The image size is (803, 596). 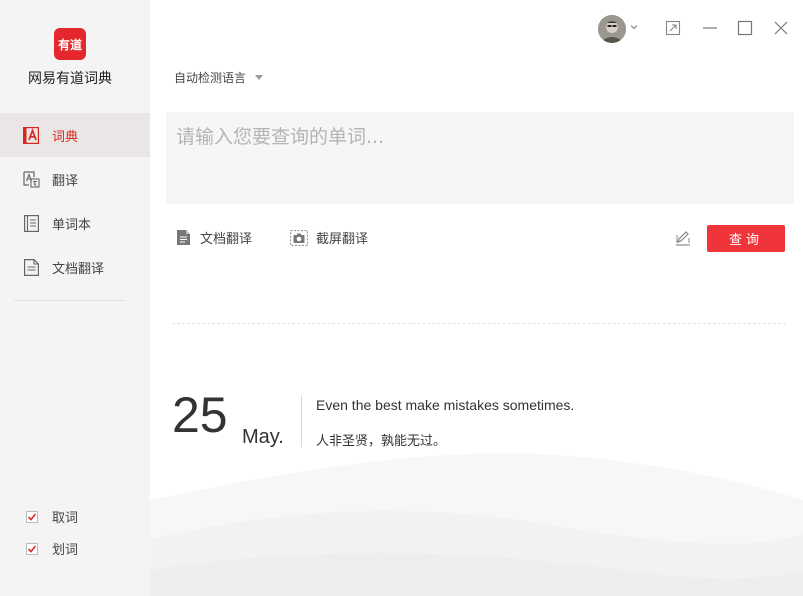 What do you see at coordinates (259, 77) in the screenshot?
I see `caret-down-icon` at bounding box center [259, 77].